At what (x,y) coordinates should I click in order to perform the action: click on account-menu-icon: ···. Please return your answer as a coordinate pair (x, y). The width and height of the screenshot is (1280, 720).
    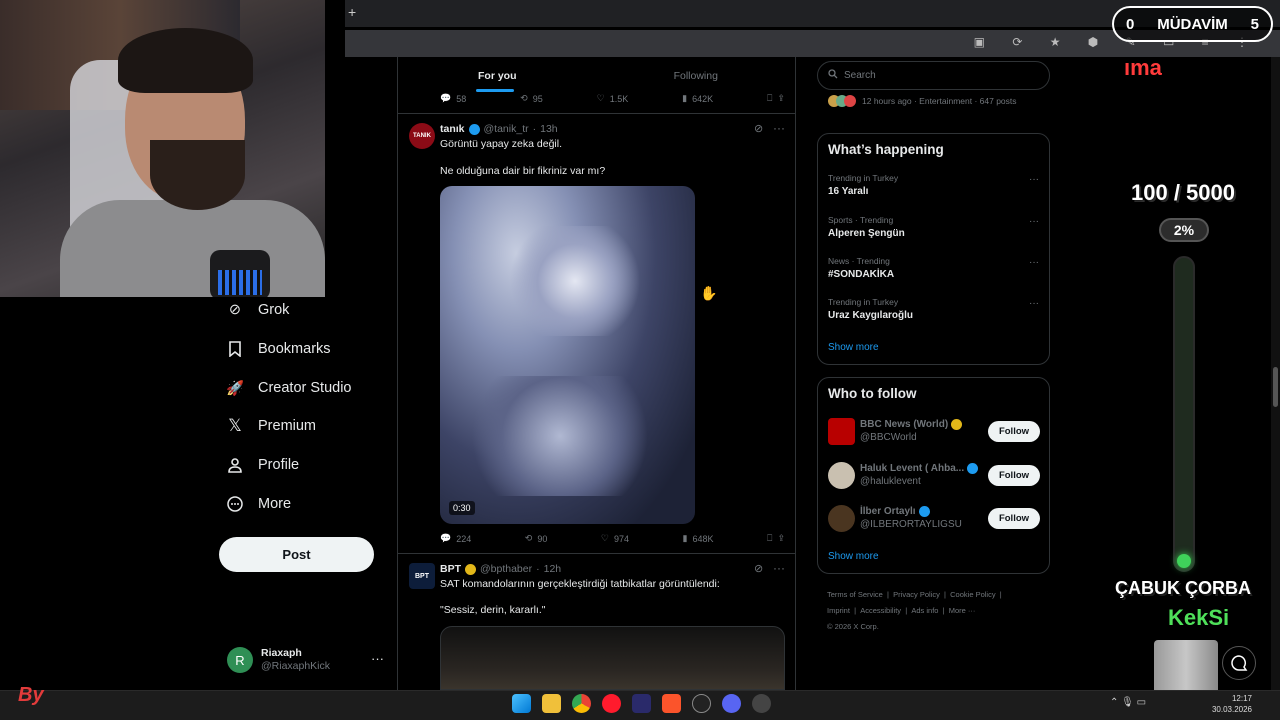
    Looking at the image, I should click on (377, 658).